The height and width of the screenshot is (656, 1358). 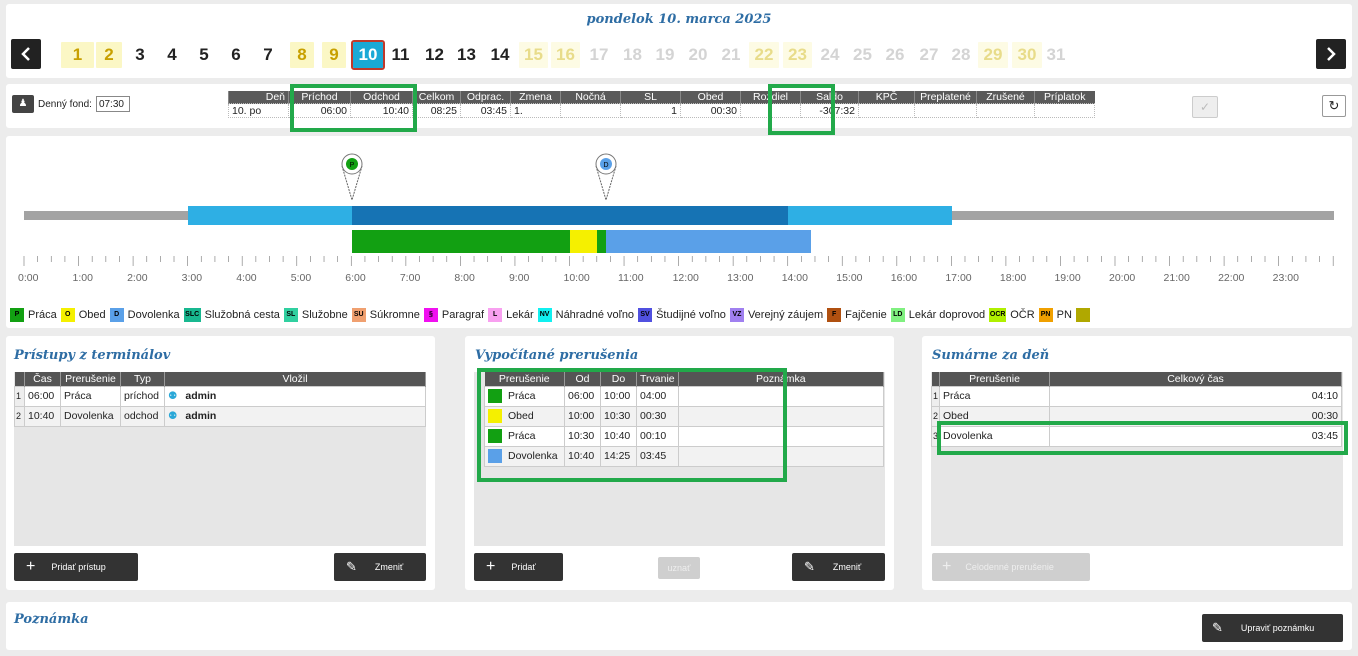 What do you see at coordinates (23, 104) in the screenshot?
I see `users-icon: ♟` at bounding box center [23, 104].